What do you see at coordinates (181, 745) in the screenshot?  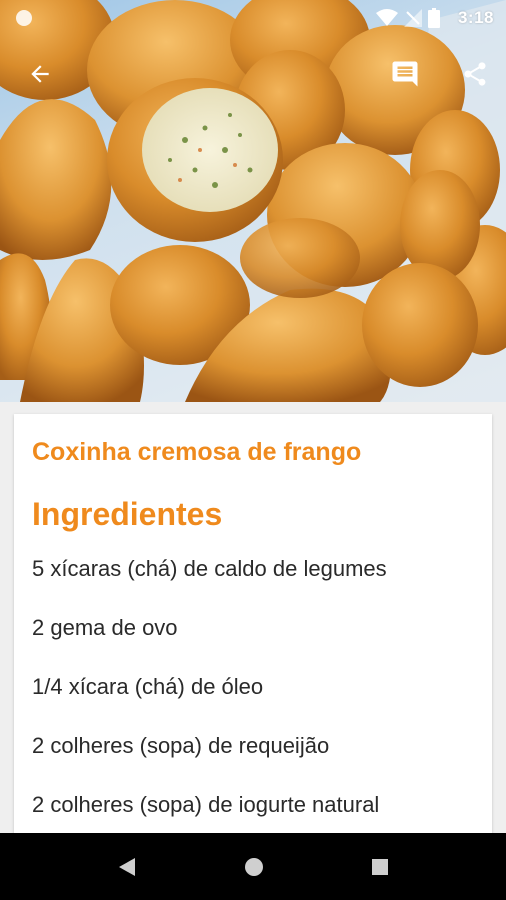 I see `ingredient-item: 2 colheres (sopa) de requeijão` at bounding box center [181, 745].